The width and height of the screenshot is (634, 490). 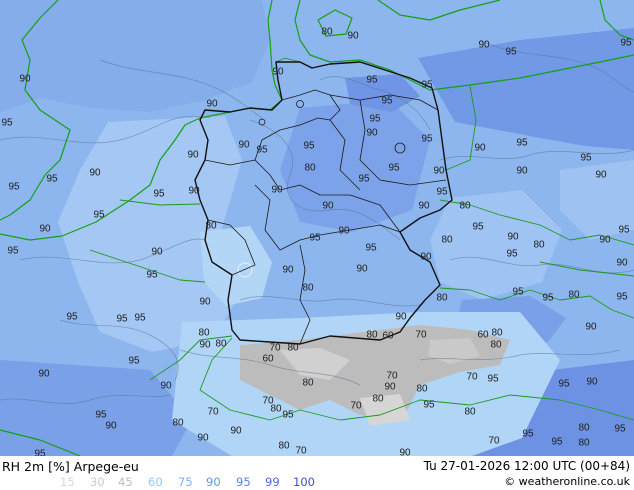 I want to click on copyright-notice: © weatheronline.co.uk, so click(x=567, y=481).